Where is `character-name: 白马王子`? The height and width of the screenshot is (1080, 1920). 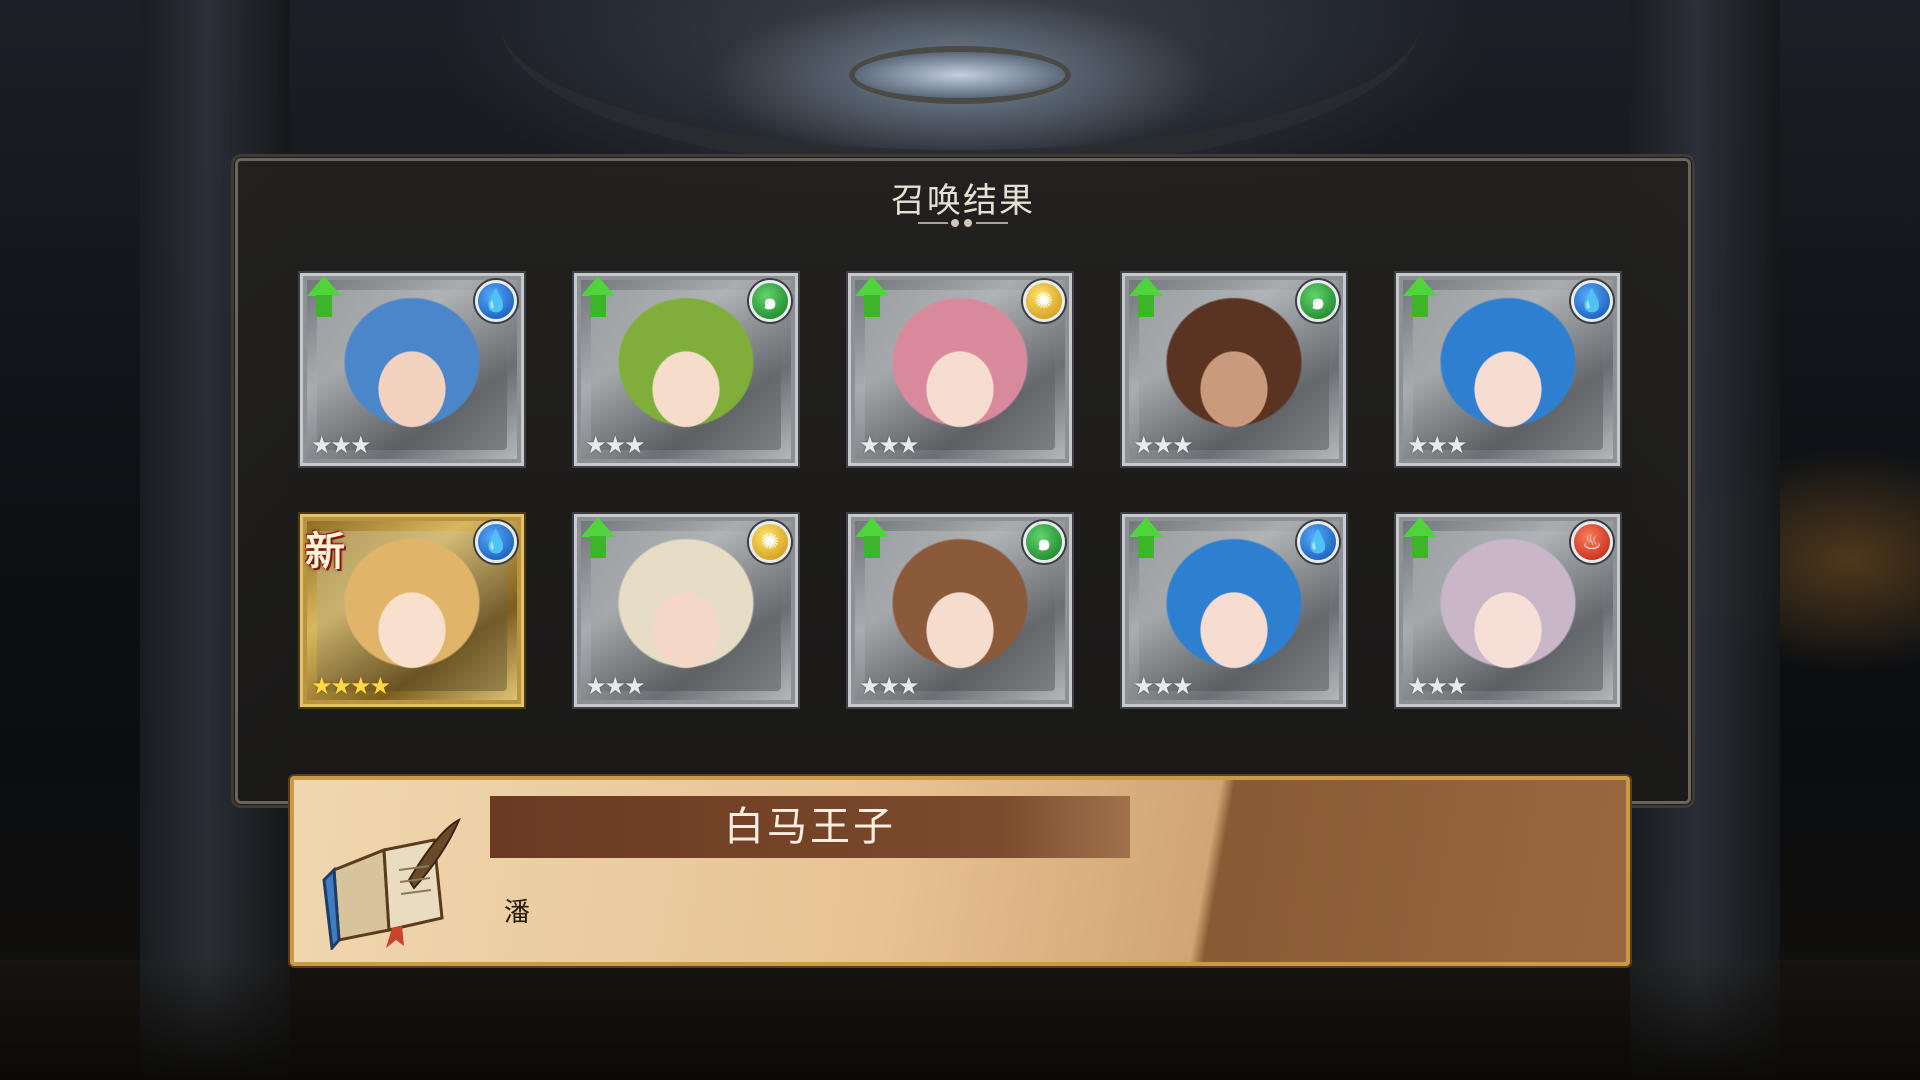
character-name: 白马王子 is located at coordinates (810, 827).